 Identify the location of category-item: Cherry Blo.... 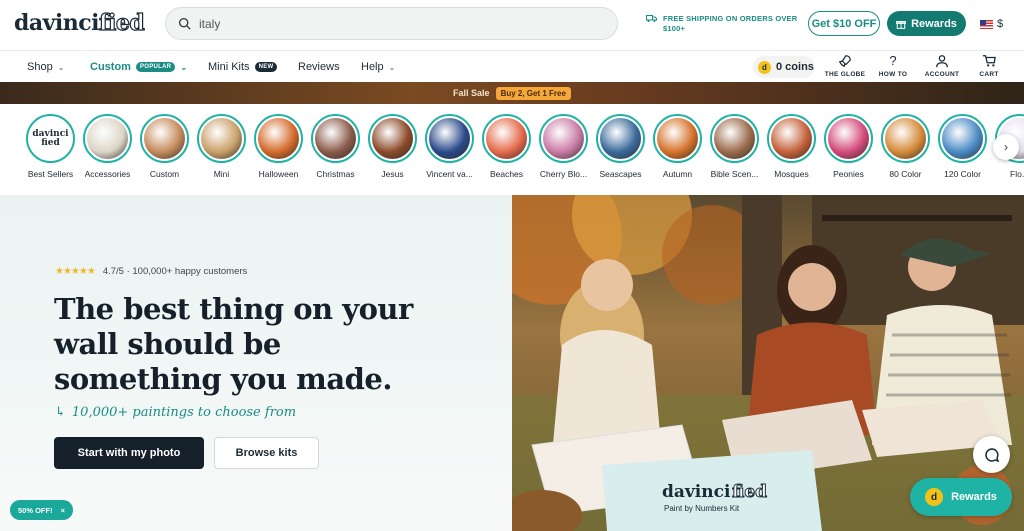
(563, 146).